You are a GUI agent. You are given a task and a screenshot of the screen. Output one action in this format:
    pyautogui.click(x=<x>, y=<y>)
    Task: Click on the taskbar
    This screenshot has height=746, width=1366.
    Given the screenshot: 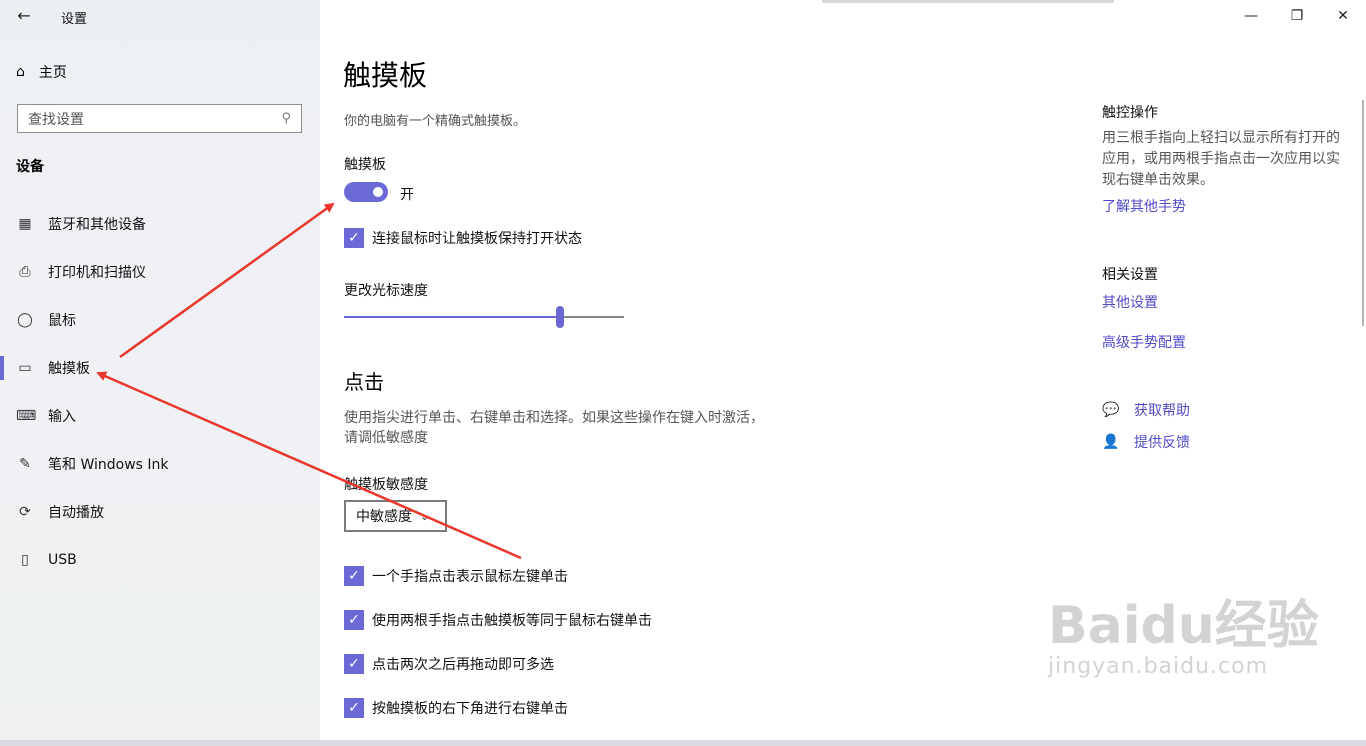 What is the action you would take?
    pyautogui.click(x=683, y=743)
    